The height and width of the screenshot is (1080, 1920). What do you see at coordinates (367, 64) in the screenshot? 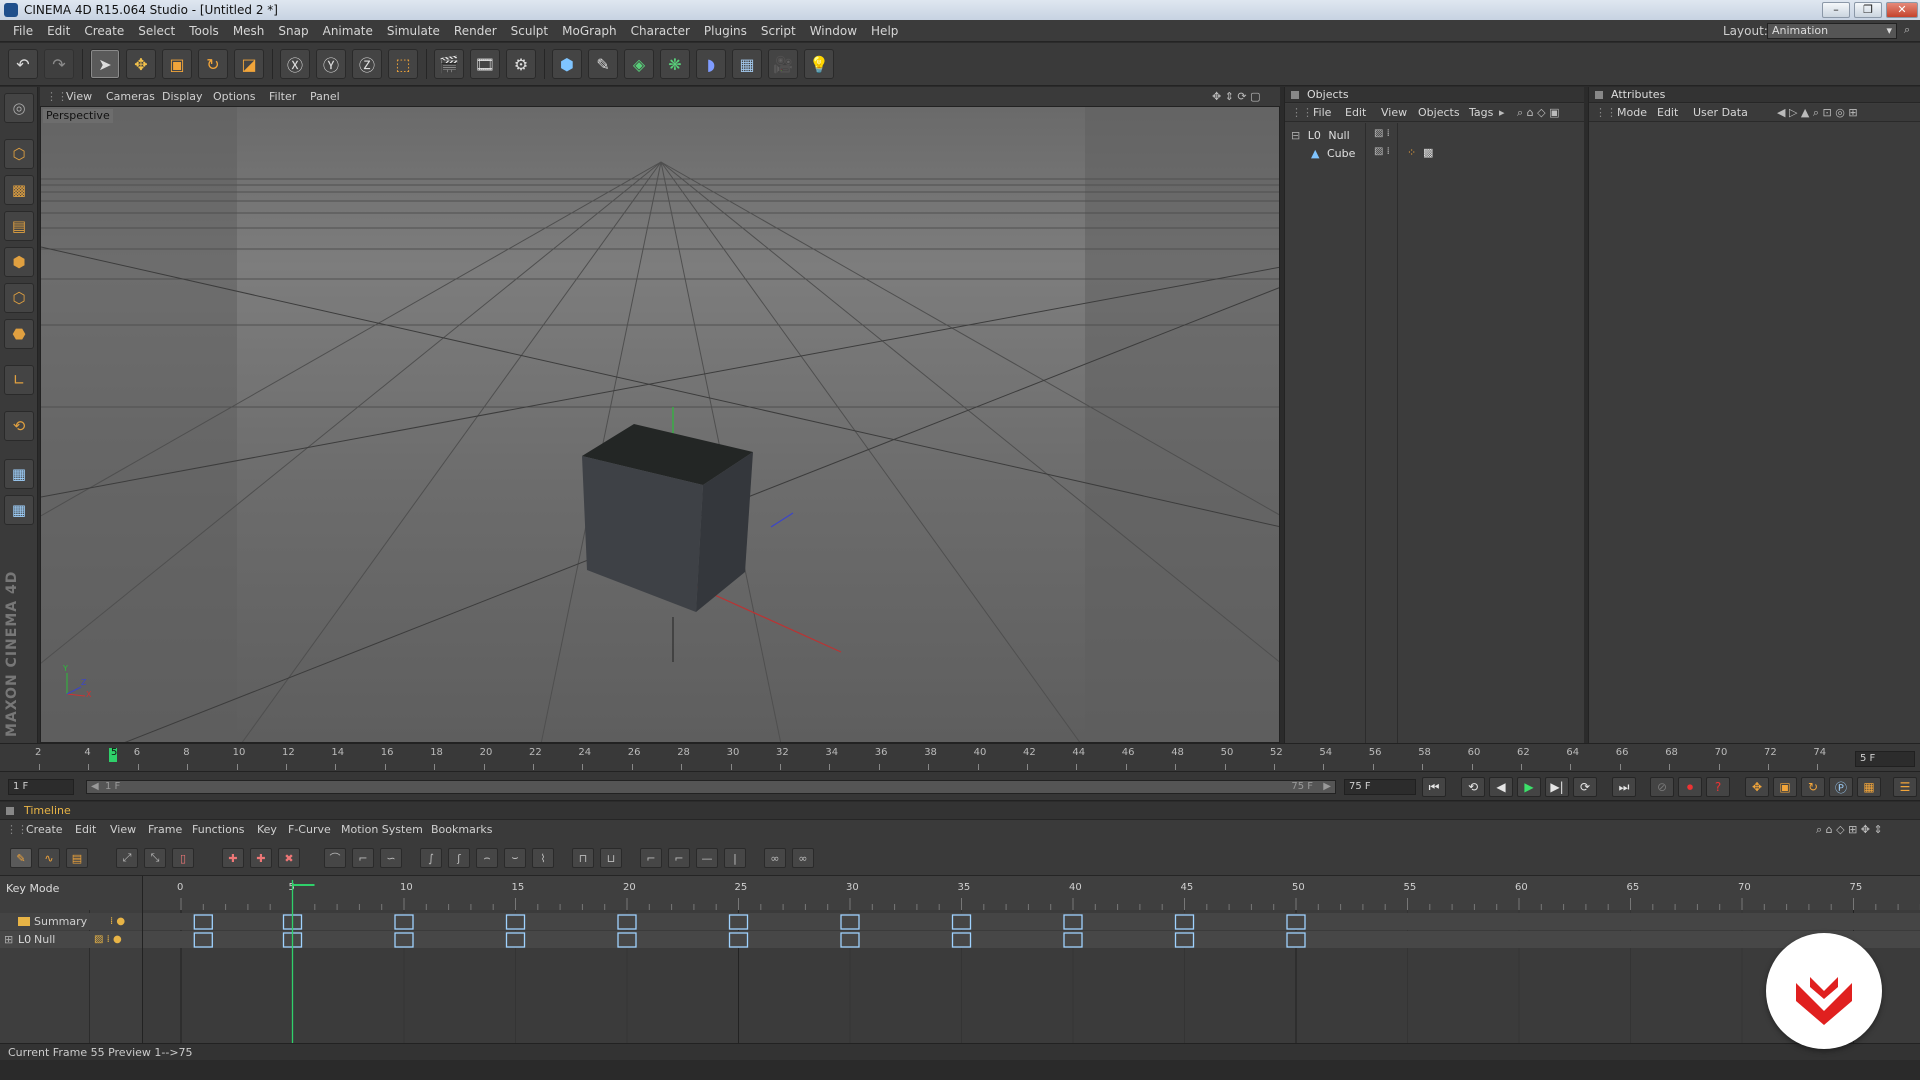
I see `z-axis-lock-icon: Ⓩ` at bounding box center [367, 64].